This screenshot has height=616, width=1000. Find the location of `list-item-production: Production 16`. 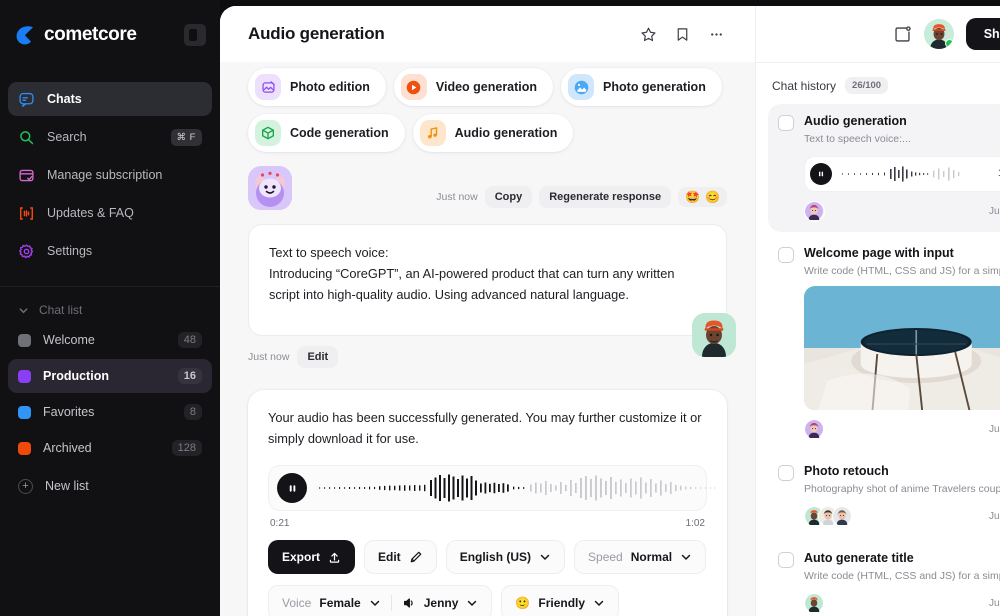

list-item-production: Production 16 is located at coordinates (110, 376).